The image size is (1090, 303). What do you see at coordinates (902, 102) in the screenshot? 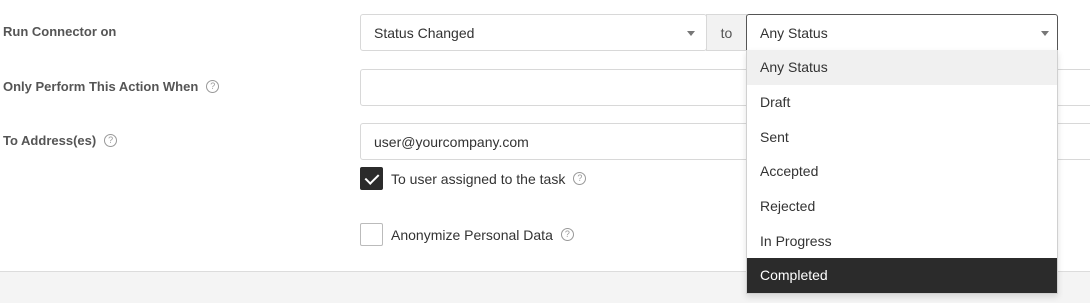
I see `status-option-draft: Draft` at bounding box center [902, 102].